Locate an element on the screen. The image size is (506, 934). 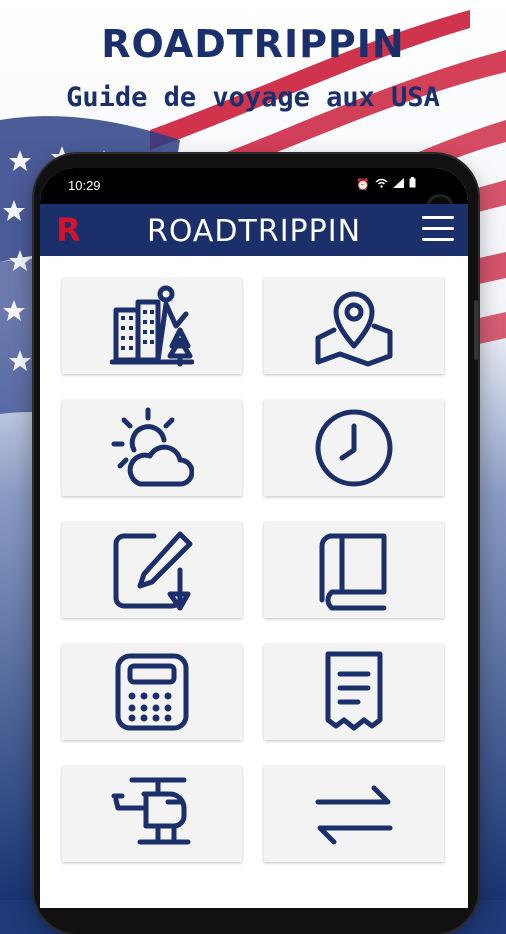
edit-note-icon is located at coordinates (153, 571).